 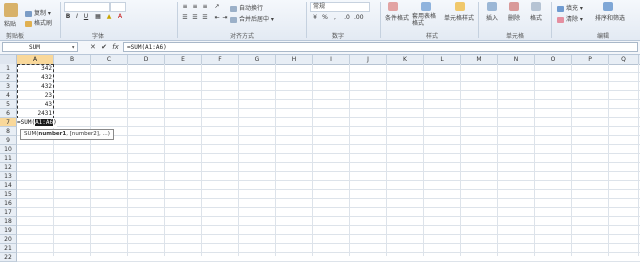 I want to click on row-header-19: 19, so click(x=8, y=230).